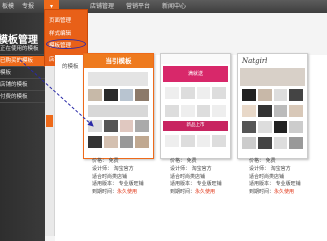 This screenshot has height=241, width=327. What do you see at coordinates (28, 6) in the screenshot?
I see `nav-item-1: 专报` at bounding box center [28, 6].